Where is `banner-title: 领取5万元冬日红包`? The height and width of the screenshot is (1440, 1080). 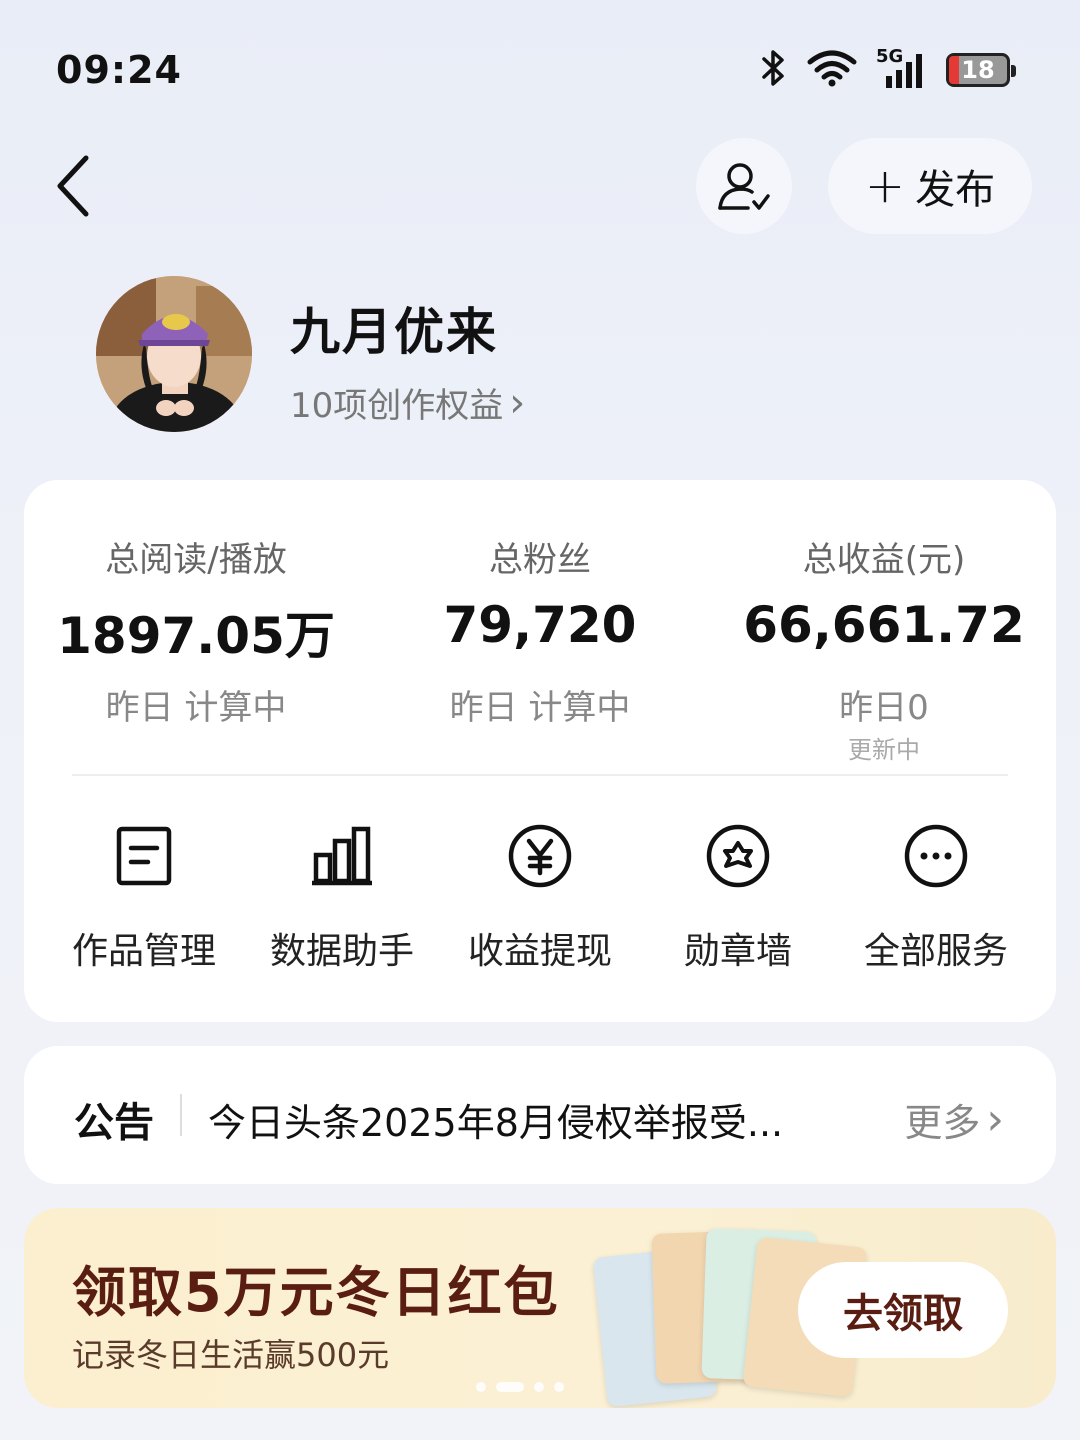 banner-title: 领取5万元冬日红包 is located at coordinates (316, 1292).